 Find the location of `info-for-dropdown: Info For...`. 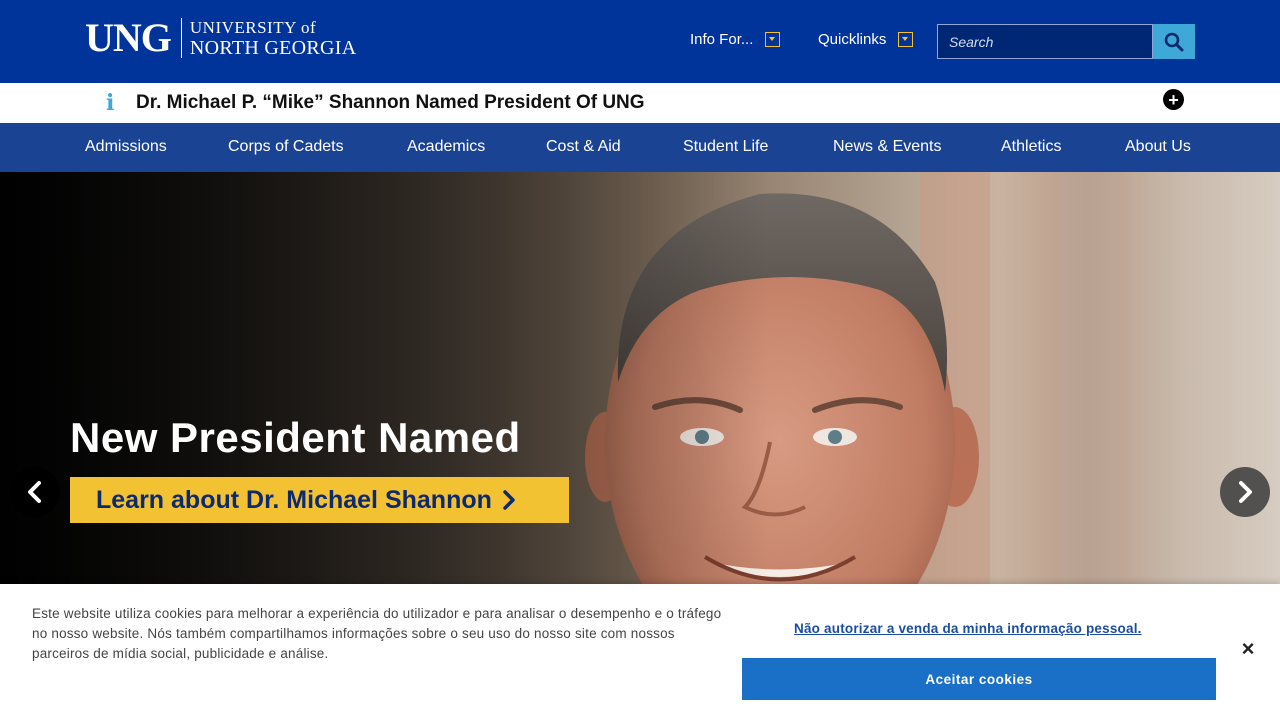

info-for-dropdown: Info For... is located at coordinates (735, 39).